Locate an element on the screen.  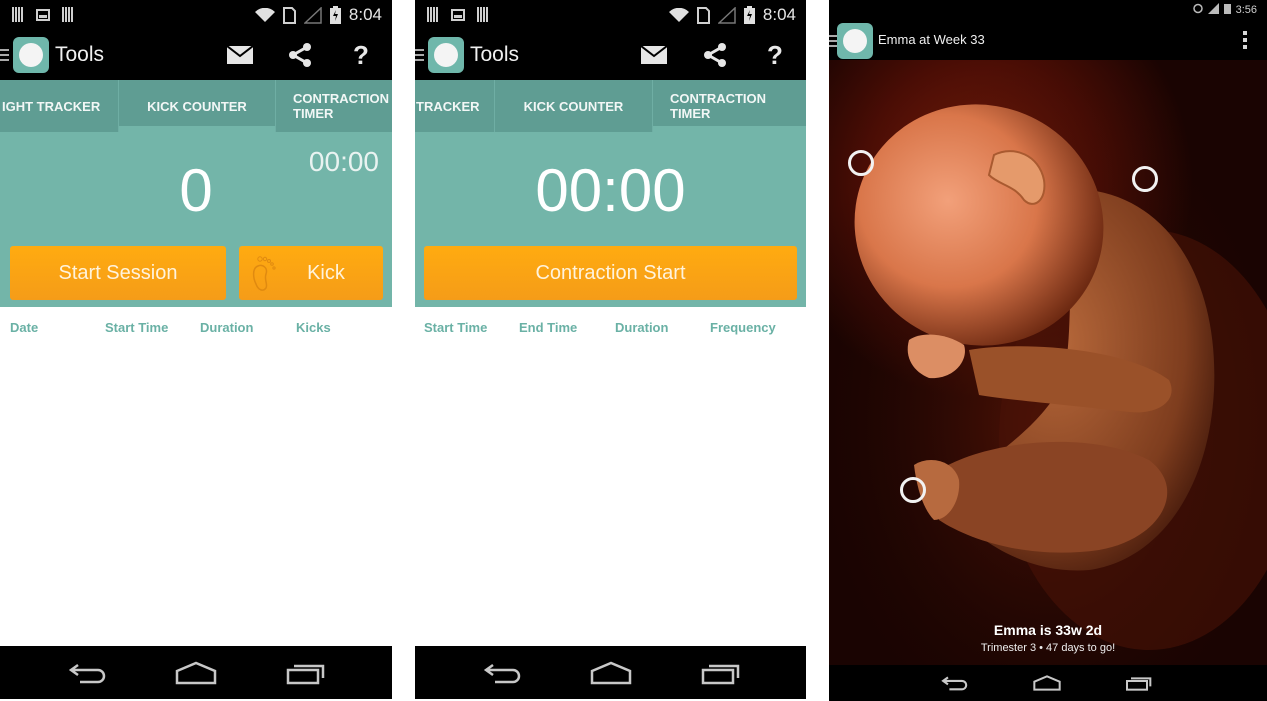
battery-icon is located at coordinates (1227, 10).